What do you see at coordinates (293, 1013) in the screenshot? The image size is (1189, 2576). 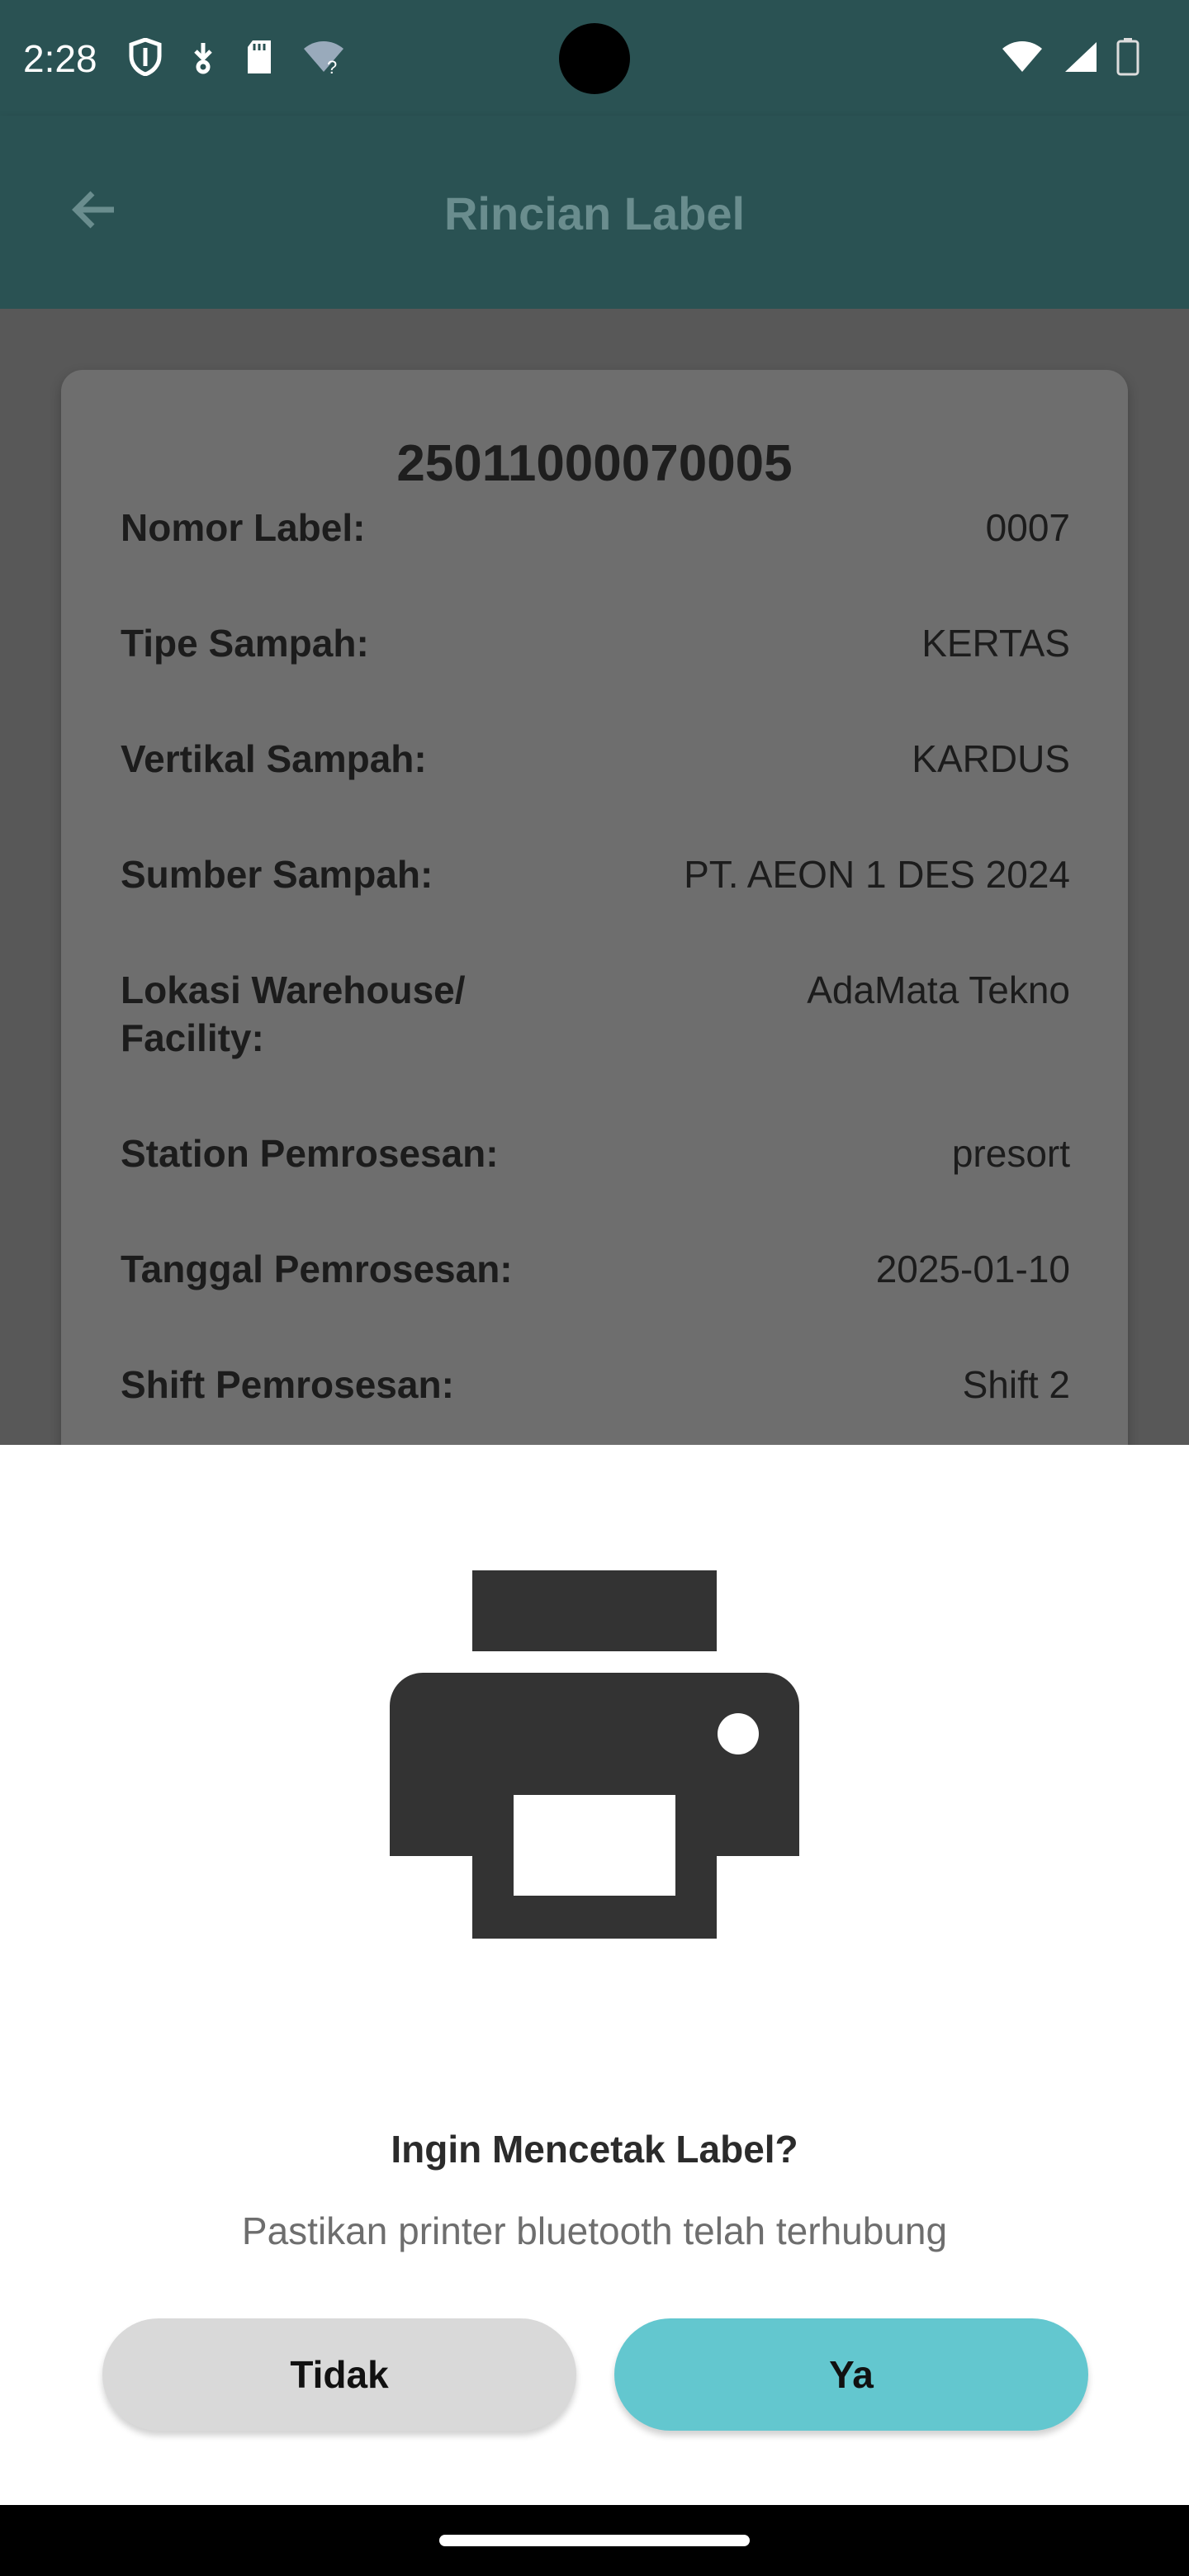 I see `detail-key: Lokasi Warehouse/ Facility:` at bounding box center [293, 1013].